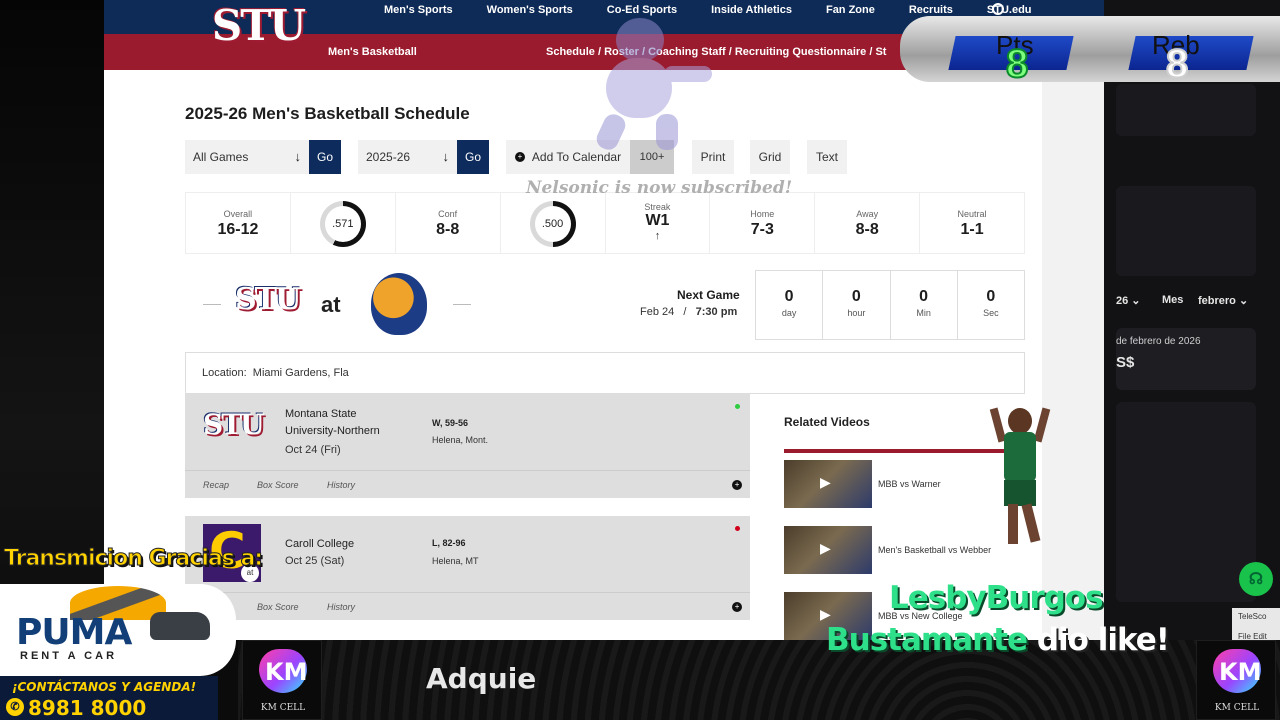 This screenshot has width=1280, height=720. What do you see at coordinates (455, 561) in the screenshot?
I see `game-place: Helena, MT` at bounding box center [455, 561].